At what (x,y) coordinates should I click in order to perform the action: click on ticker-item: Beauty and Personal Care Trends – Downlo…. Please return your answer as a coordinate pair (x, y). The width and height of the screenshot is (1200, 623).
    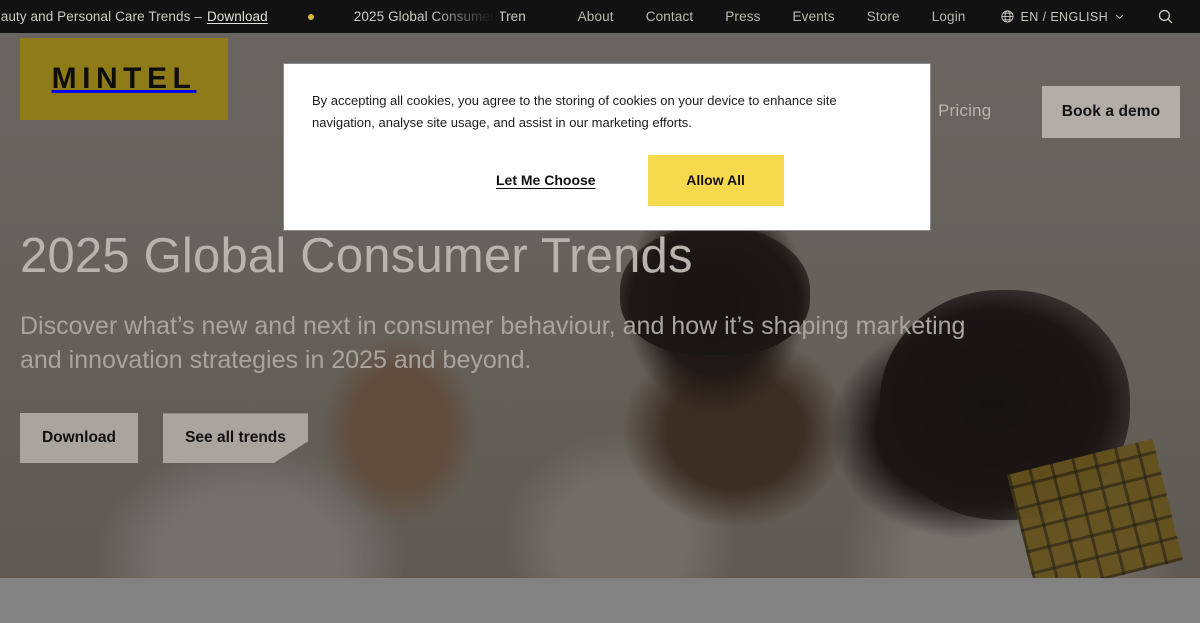
    Looking at the image, I should click on (134, 16).